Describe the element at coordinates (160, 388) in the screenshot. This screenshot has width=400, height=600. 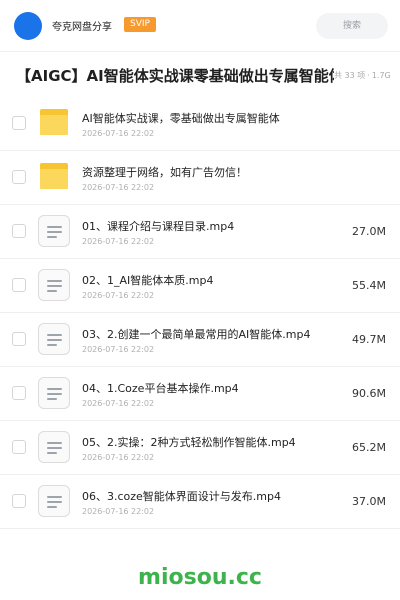
I see `item-name: 04、1.Coze平台基本操作.mp4` at that location.